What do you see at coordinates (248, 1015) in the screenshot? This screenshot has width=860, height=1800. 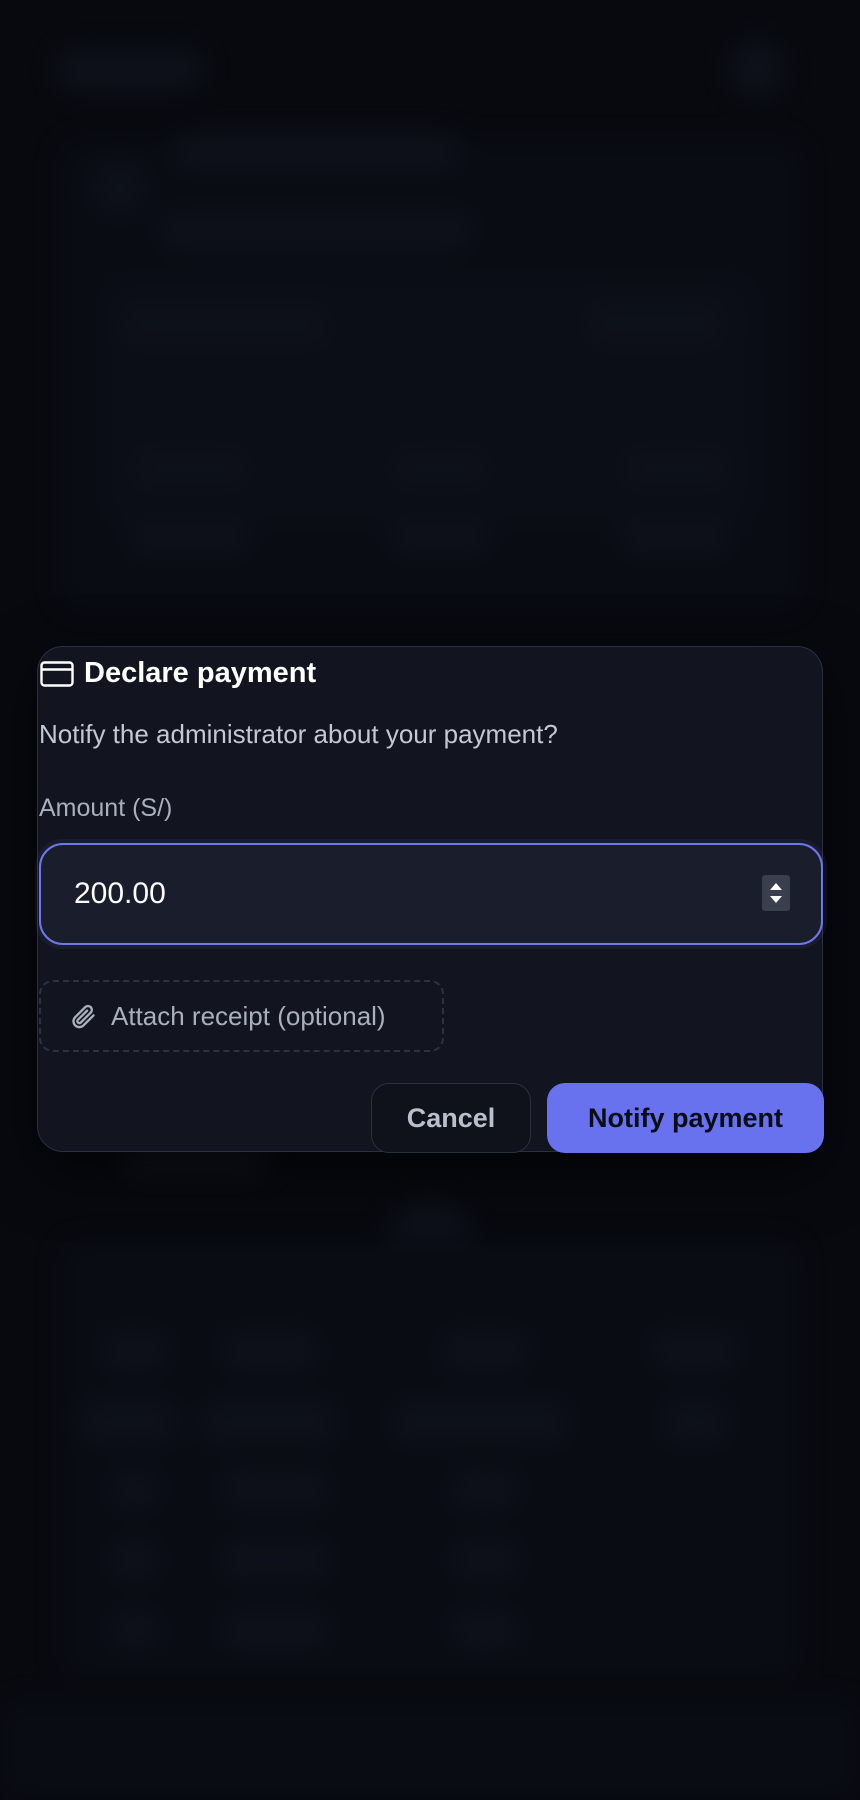 I see `attach-receipt-label: Attach receipt (optional)` at bounding box center [248, 1015].